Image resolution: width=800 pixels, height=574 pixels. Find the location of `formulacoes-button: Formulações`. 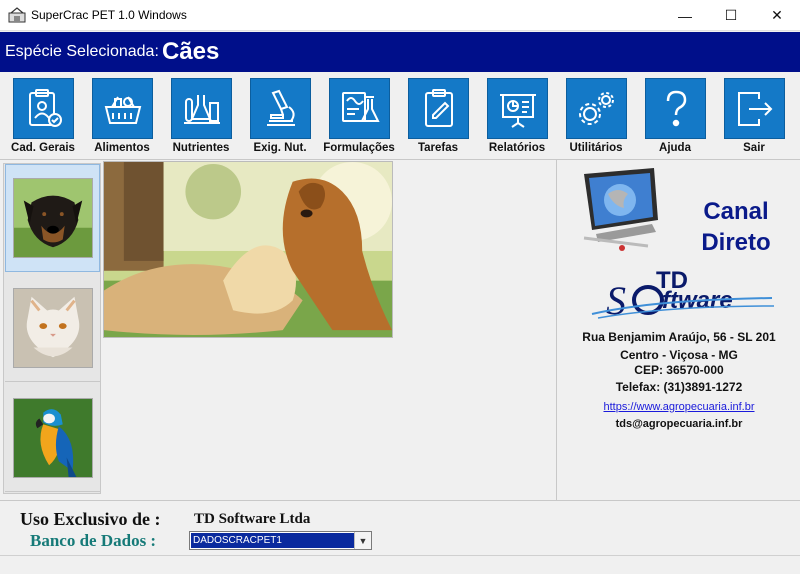

formulacoes-button: Formulações is located at coordinates (359, 118).